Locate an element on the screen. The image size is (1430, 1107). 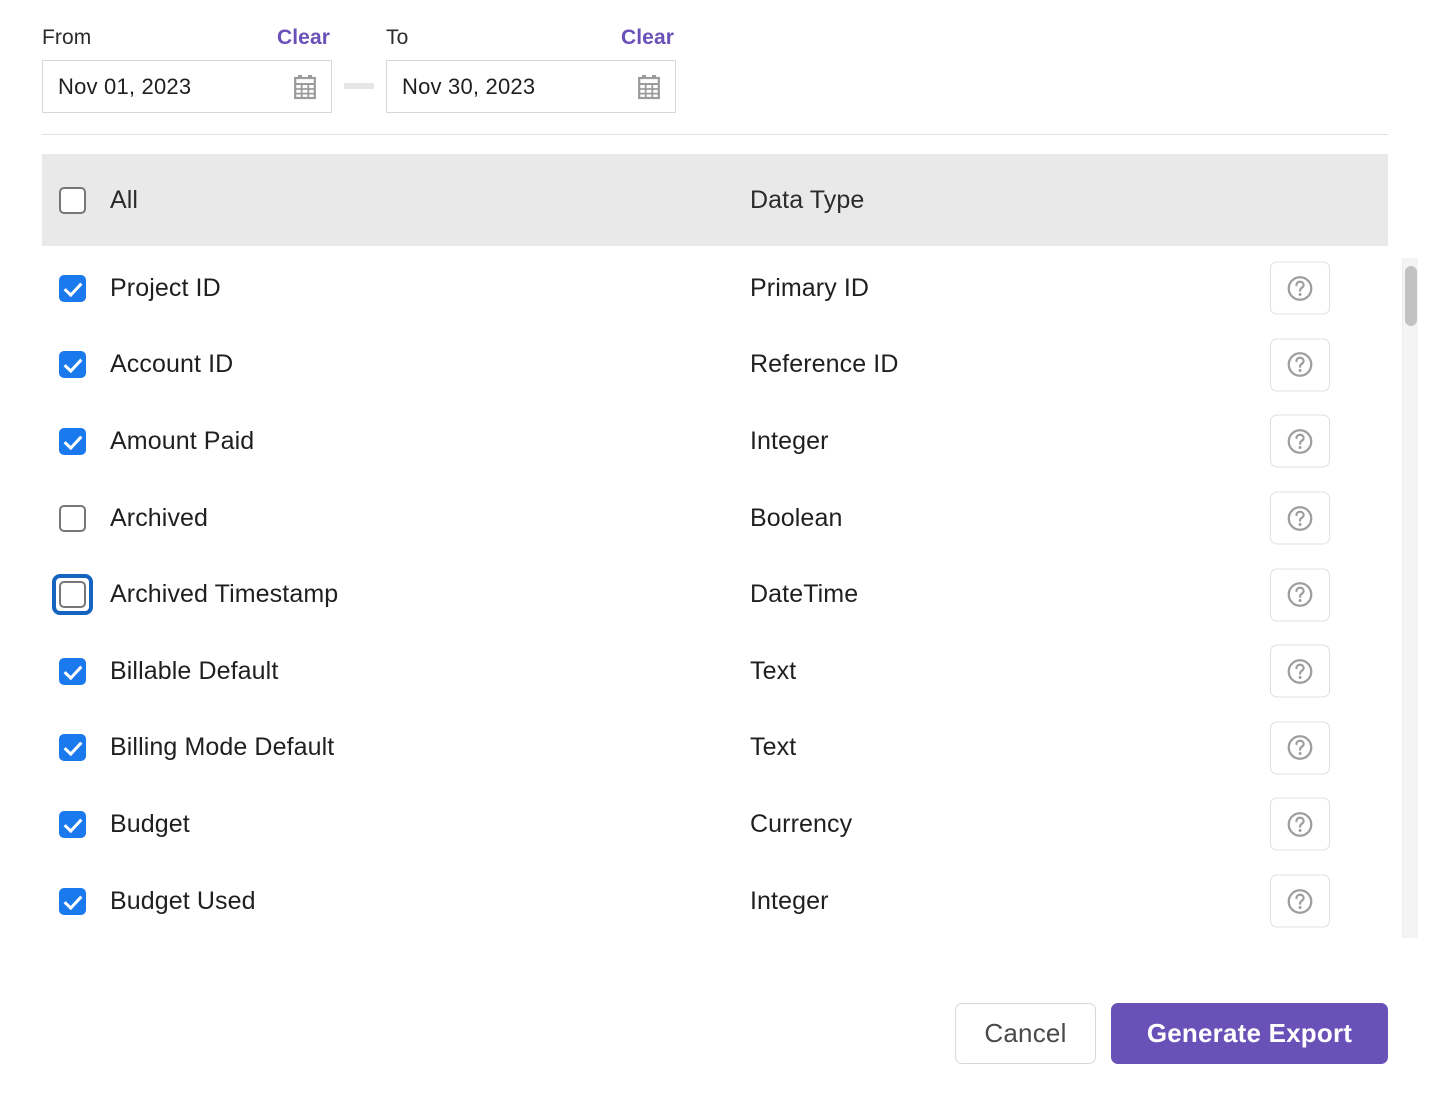
date-to-input: Nov 30, 2023 is located at coordinates (531, 86).